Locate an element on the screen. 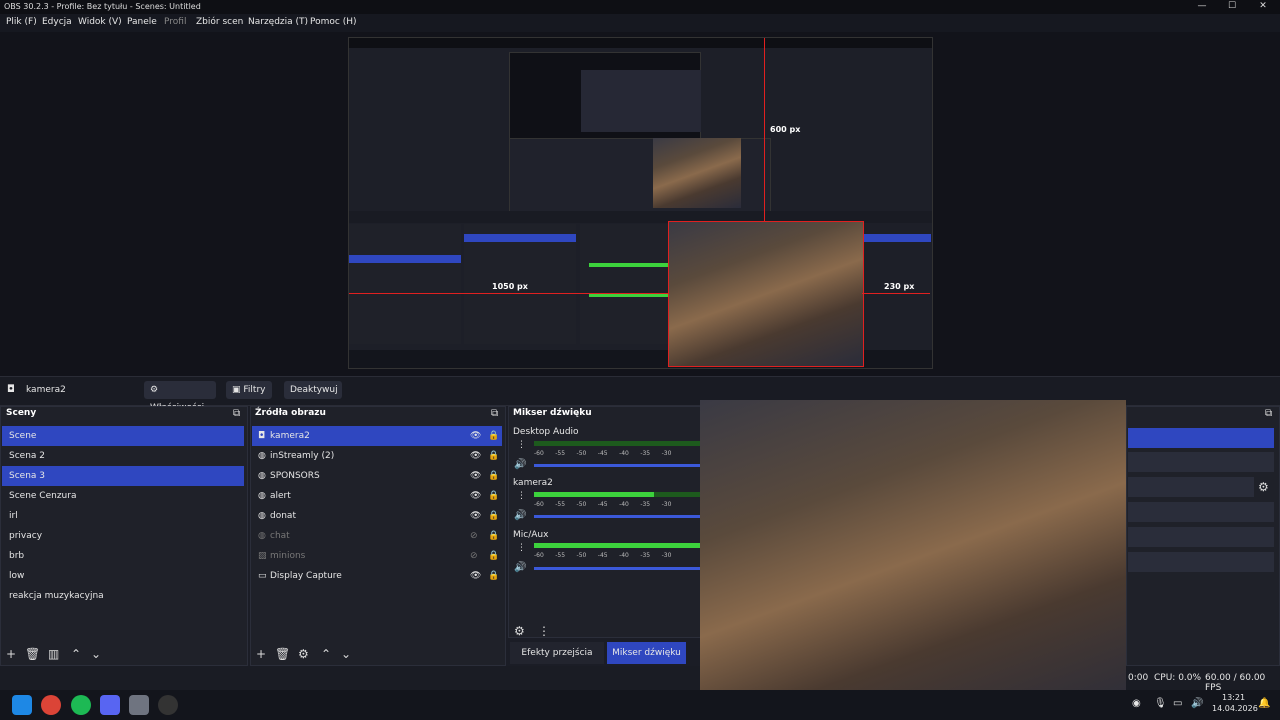 The image size is (1280, 720). discord-tray-icon: ◉ is located at coordinates (1136, 703).